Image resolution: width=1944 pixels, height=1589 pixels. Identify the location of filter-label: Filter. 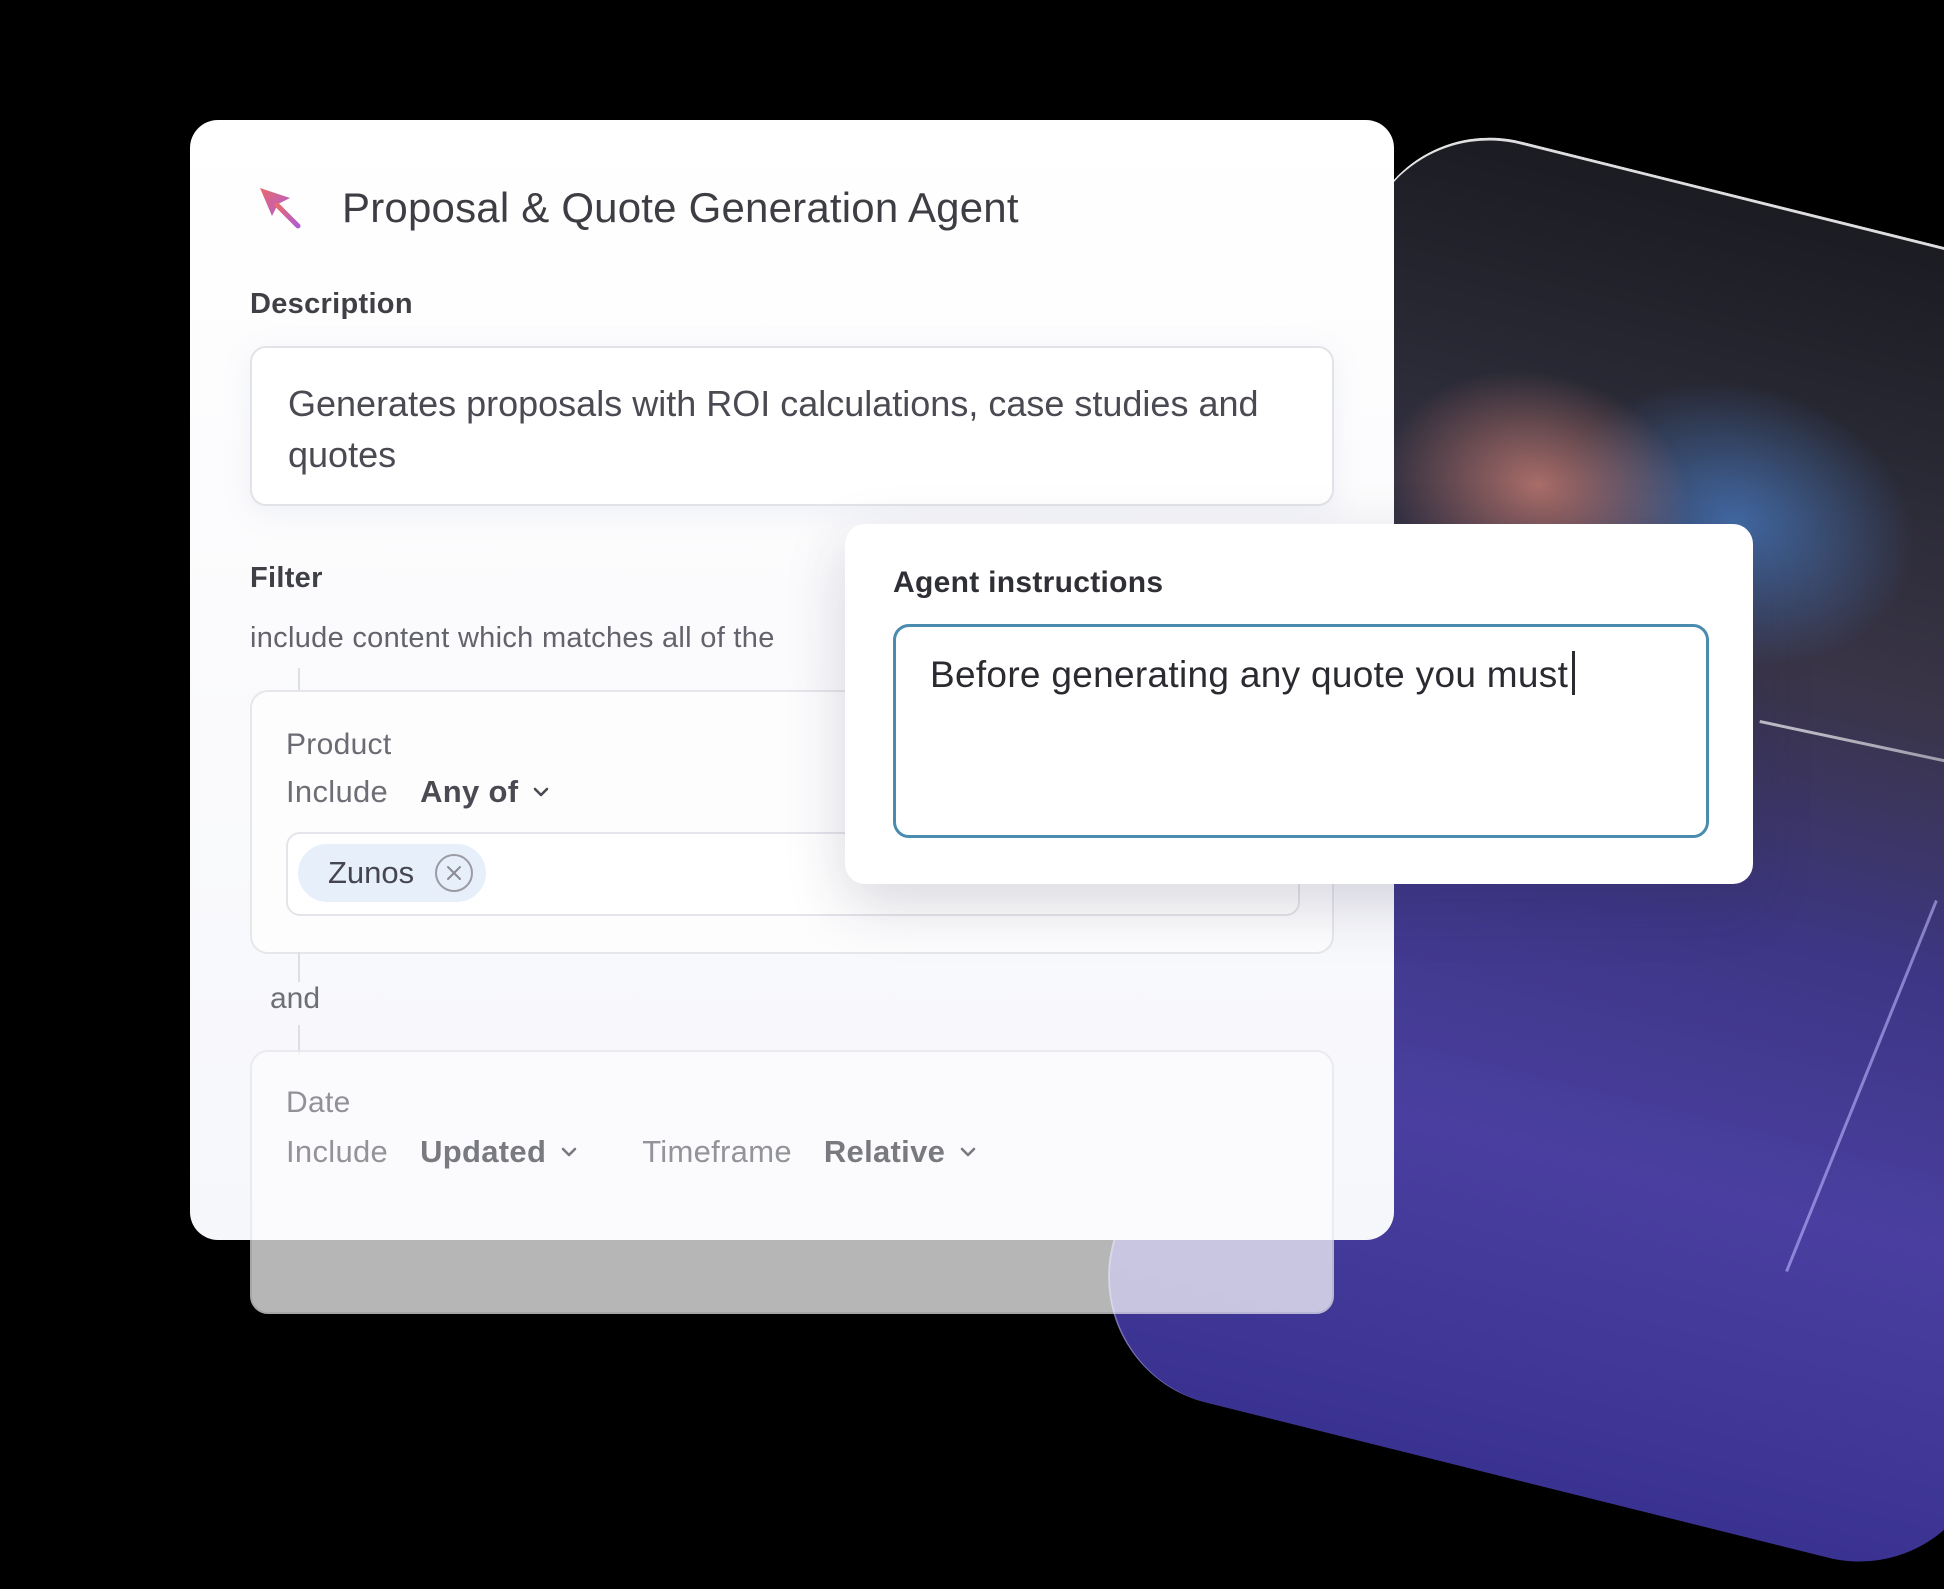
(286, 578).